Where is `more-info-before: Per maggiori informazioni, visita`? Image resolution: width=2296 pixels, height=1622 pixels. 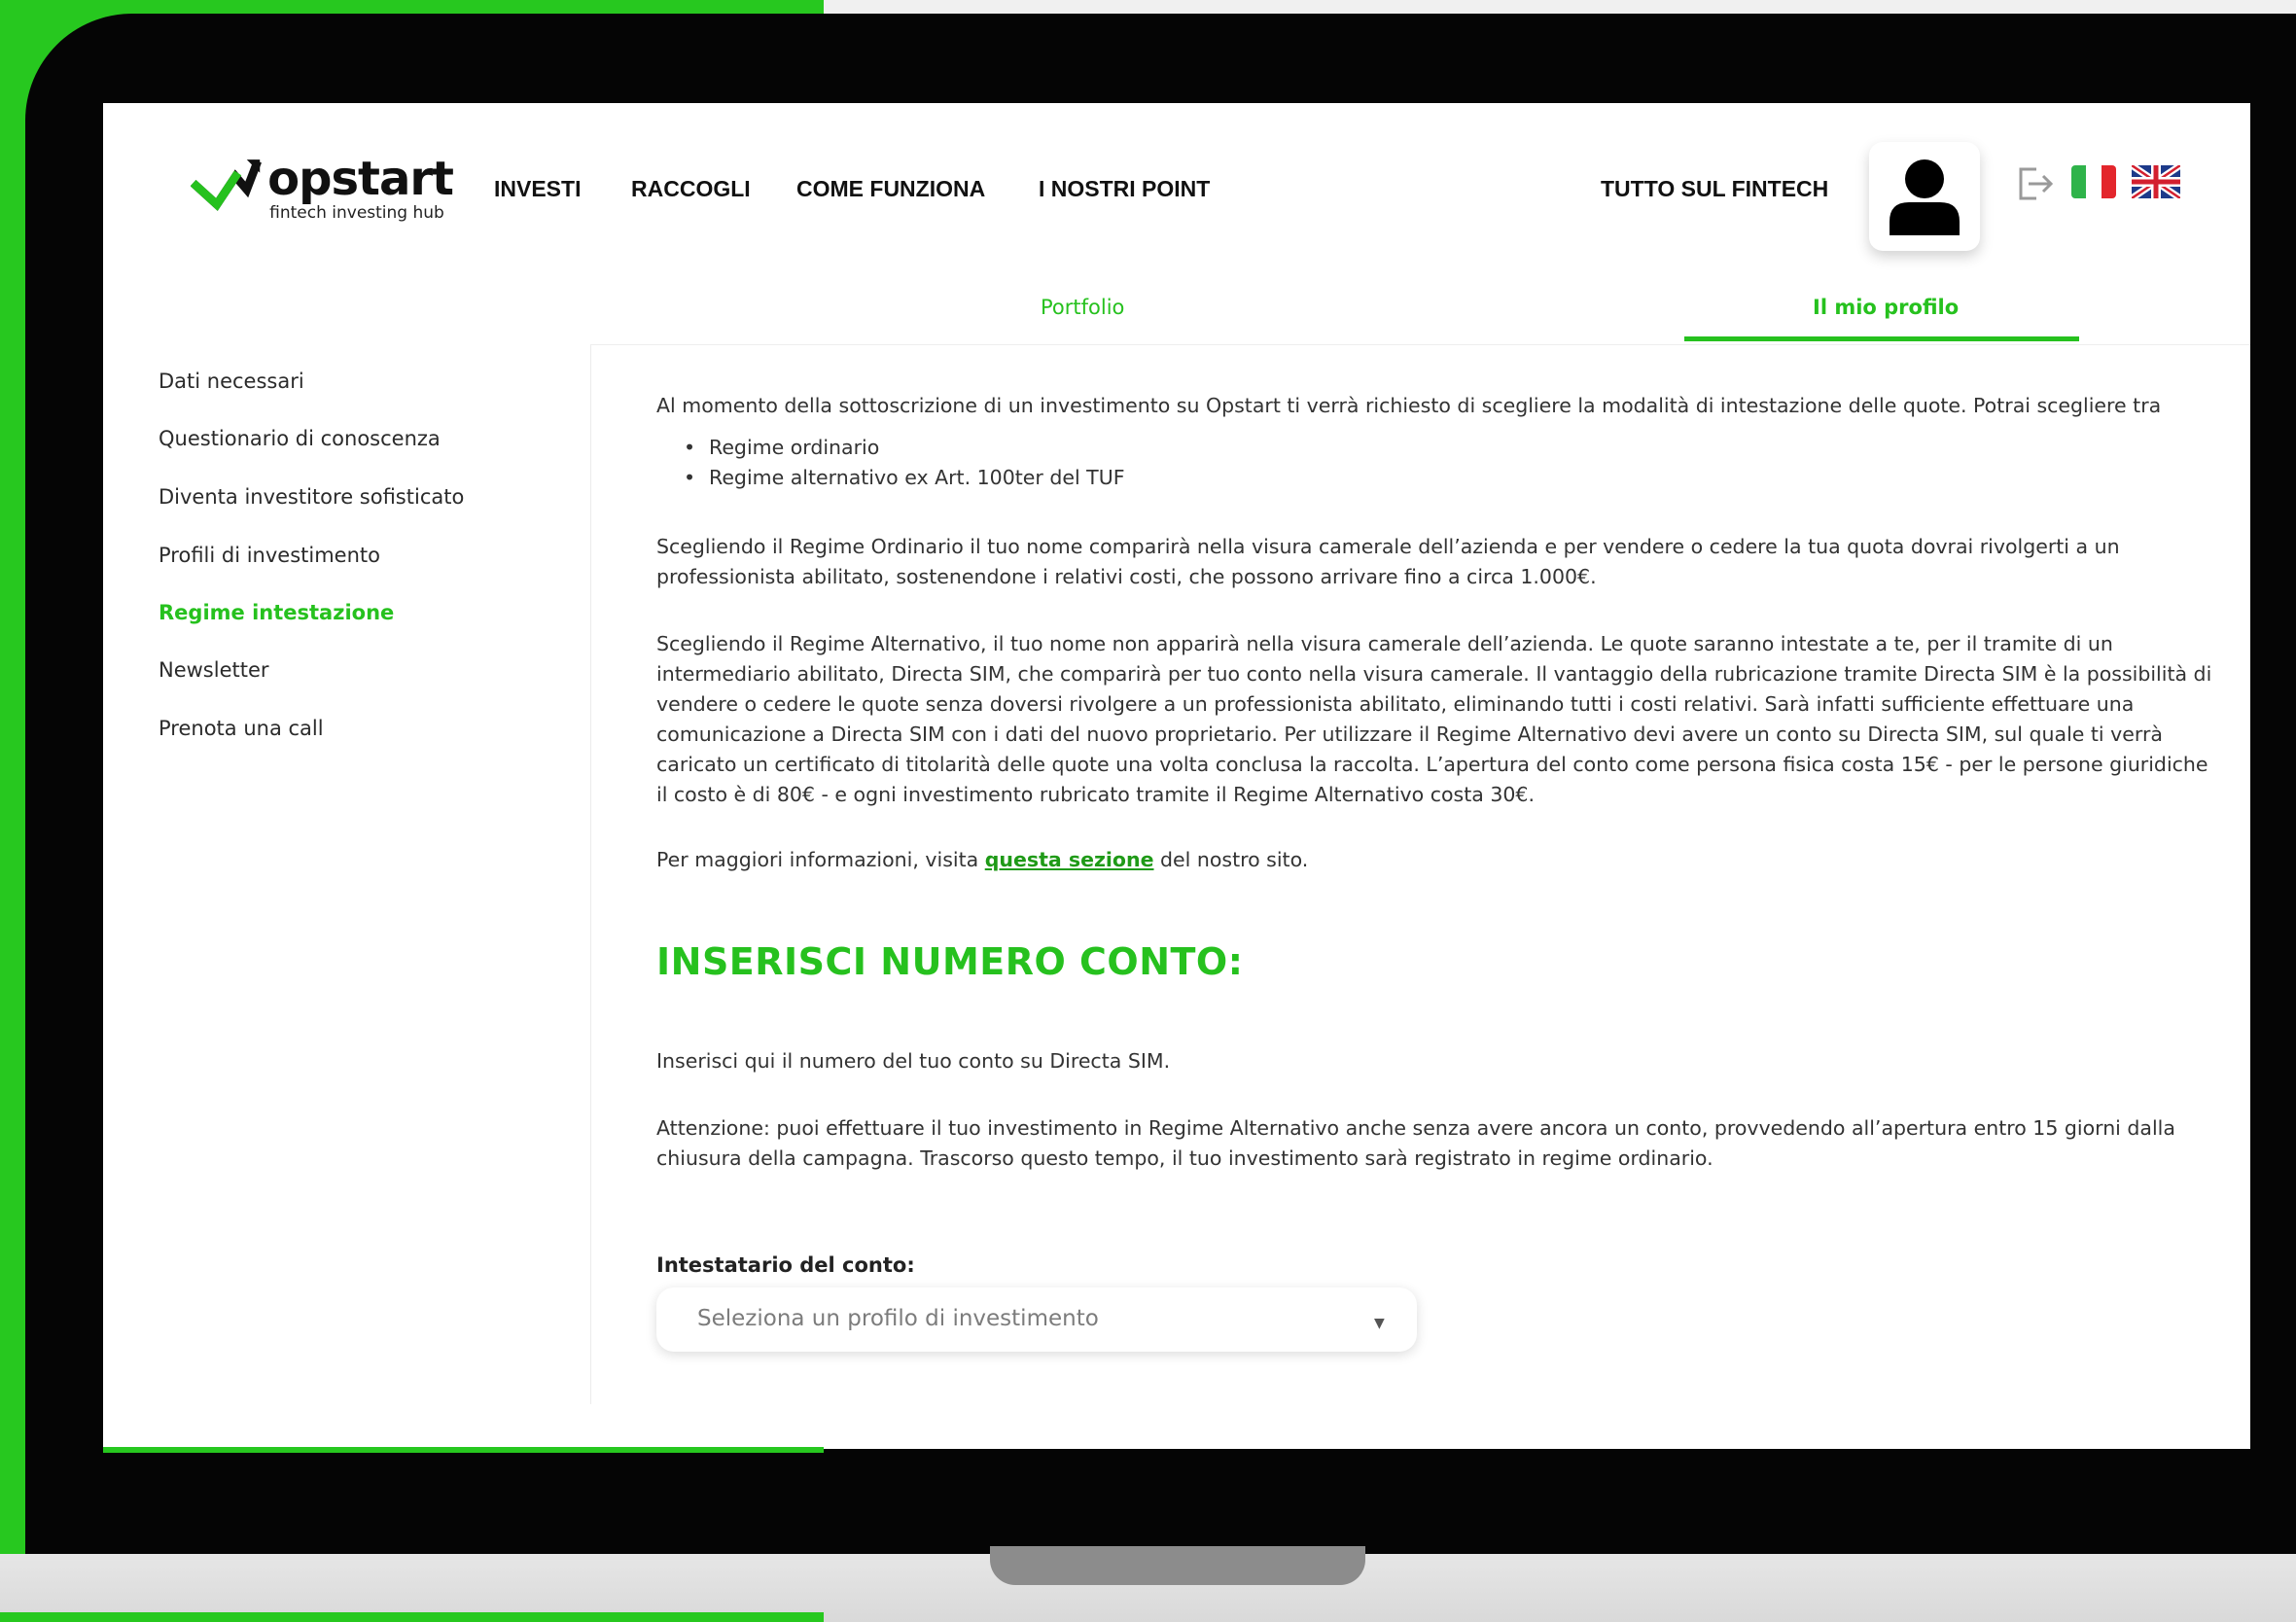
more-info-before: Per maggiori informazioni, visita is located at coordinates (820, 859).